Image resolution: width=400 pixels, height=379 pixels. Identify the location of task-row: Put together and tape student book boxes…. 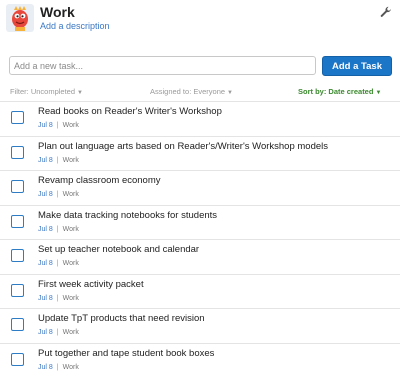
(200, 360).